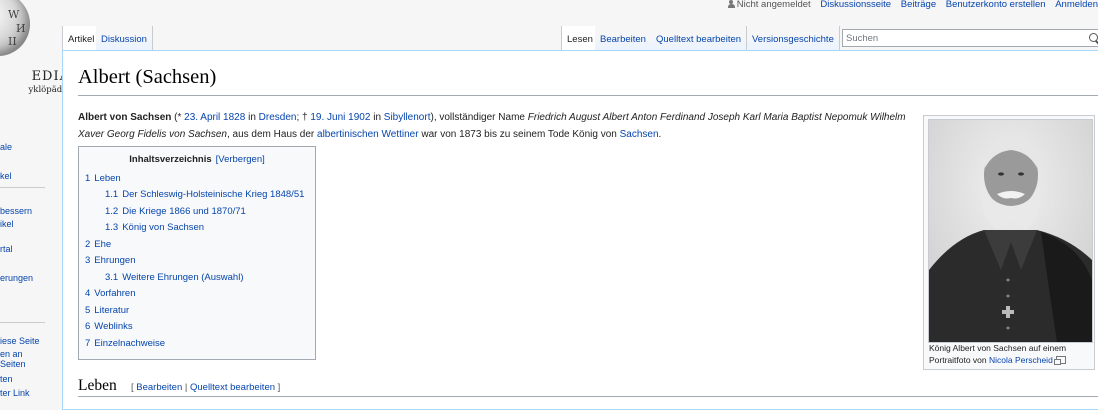  I want to click on toc-label: Leben, so click(107, 178).